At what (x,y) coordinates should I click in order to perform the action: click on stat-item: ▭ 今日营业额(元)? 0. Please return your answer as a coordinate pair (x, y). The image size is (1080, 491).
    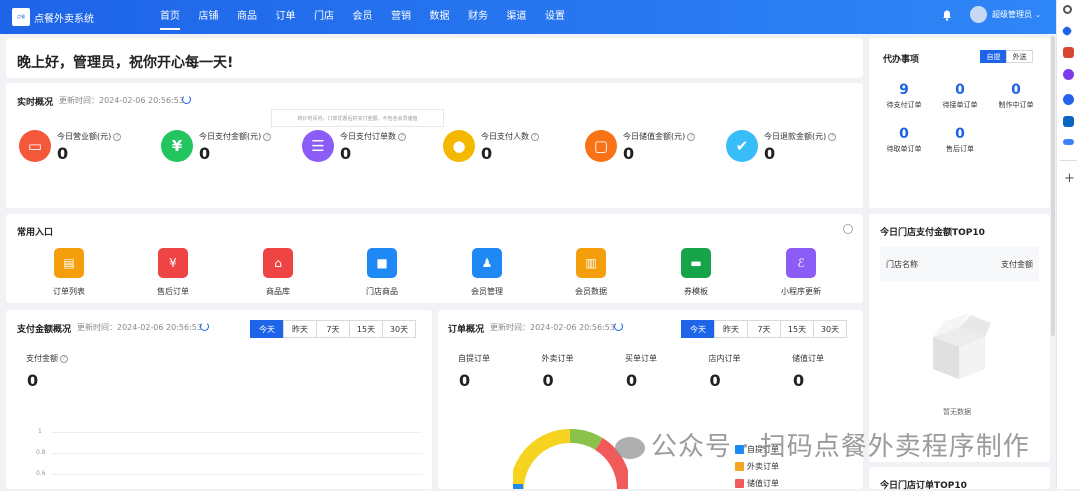
    Looking at the image, I should click on (89, 148).